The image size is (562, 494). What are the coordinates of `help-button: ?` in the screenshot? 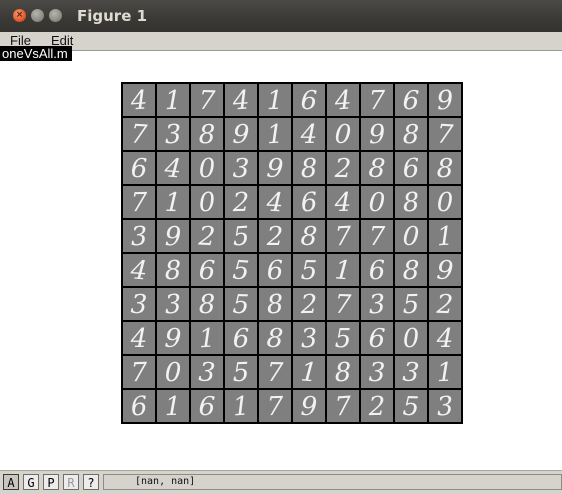 It's located at (91, 482).